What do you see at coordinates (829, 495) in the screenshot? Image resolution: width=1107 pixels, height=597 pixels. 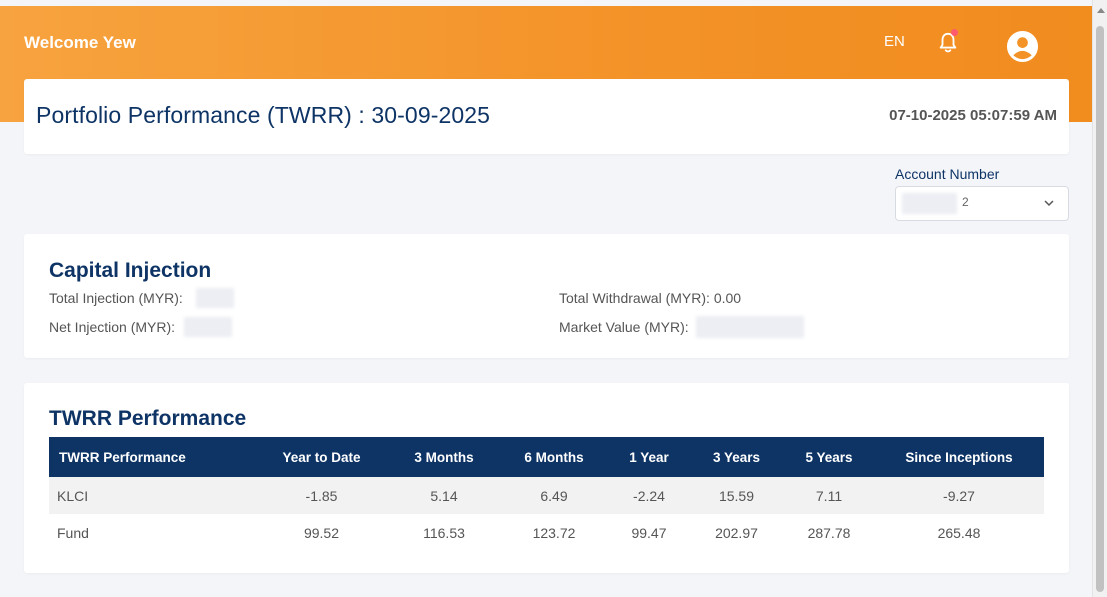 I see `table-cell: 7.11` at bounding box center [829, 495].